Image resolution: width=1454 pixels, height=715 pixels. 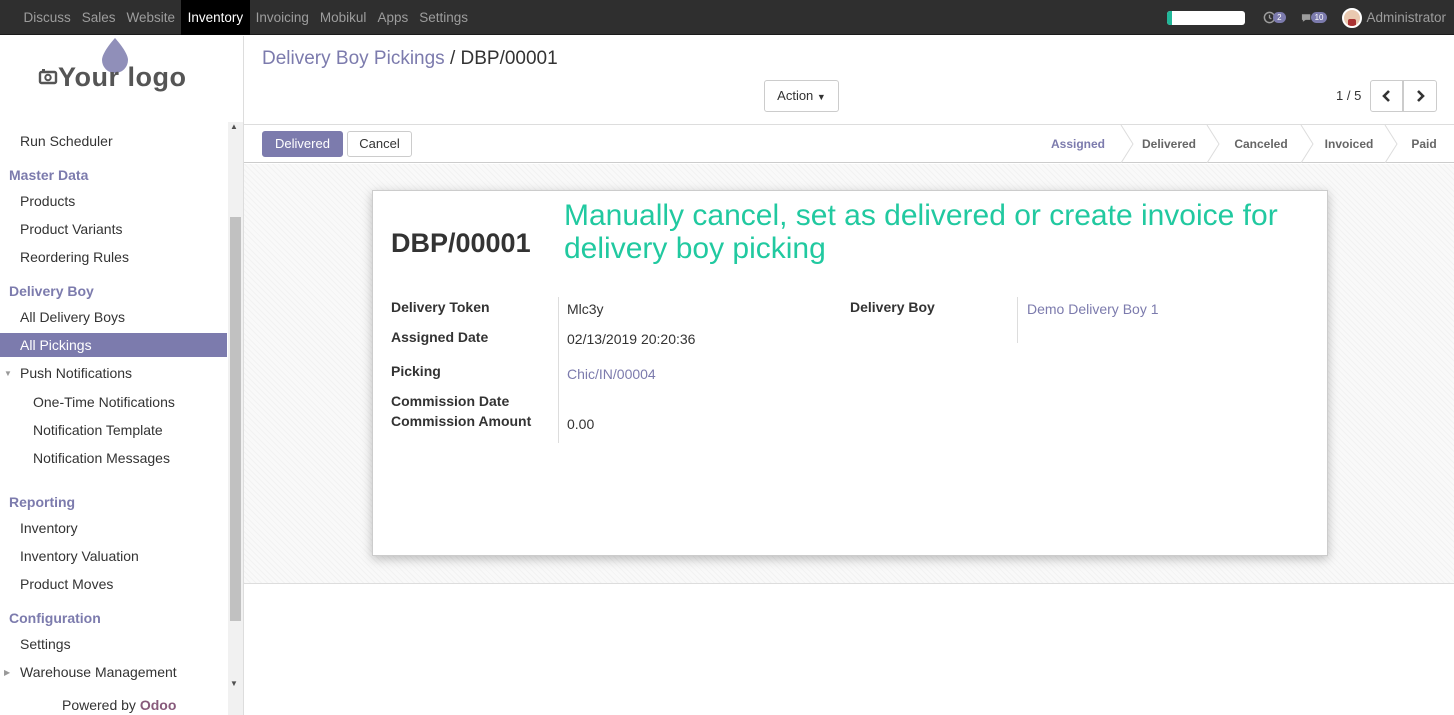 I want to click on onboarding-progress-bar, so click(x=1206, y=17).